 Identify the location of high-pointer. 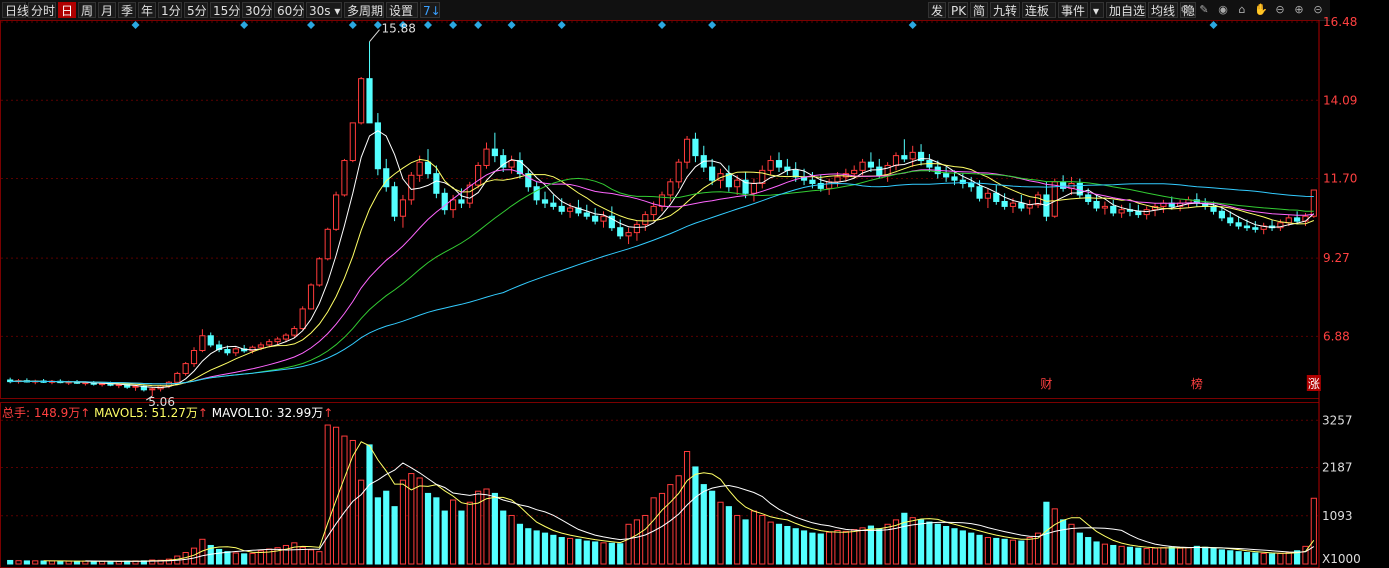
(374, 35).